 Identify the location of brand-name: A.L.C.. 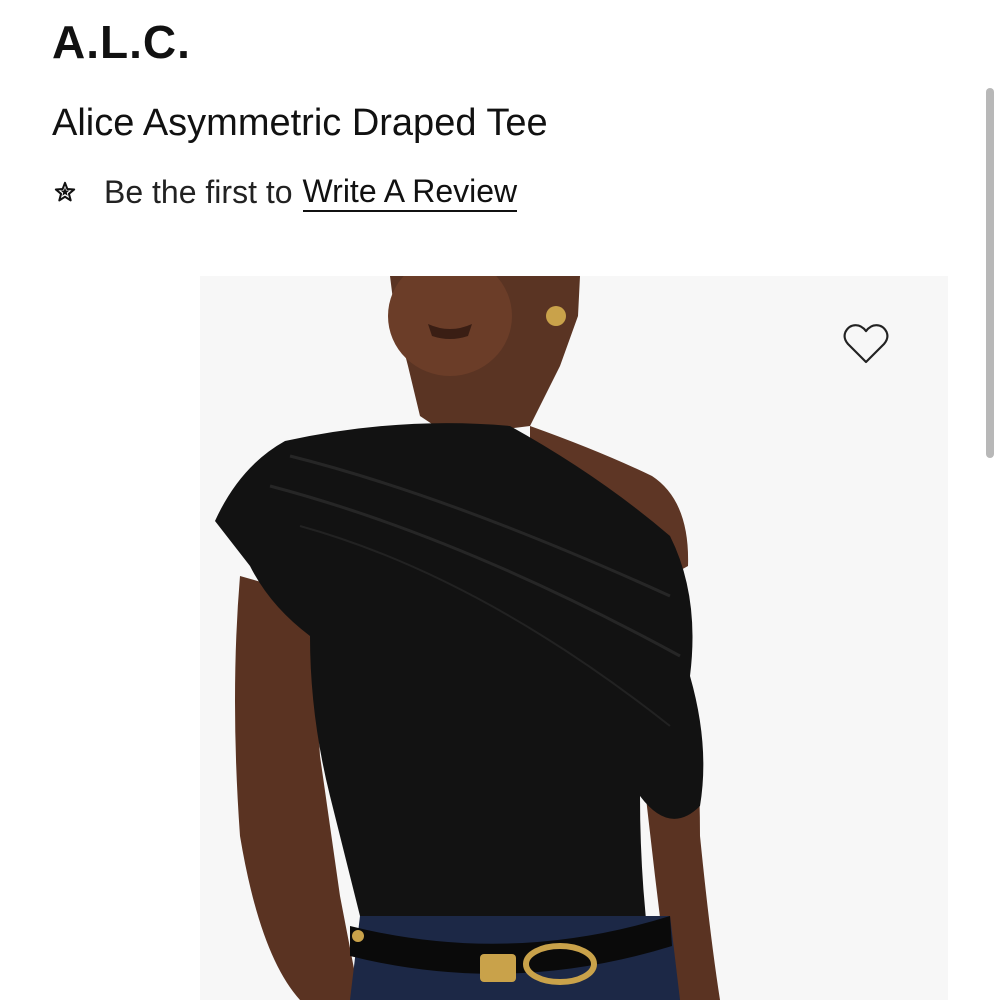
(121, 42).